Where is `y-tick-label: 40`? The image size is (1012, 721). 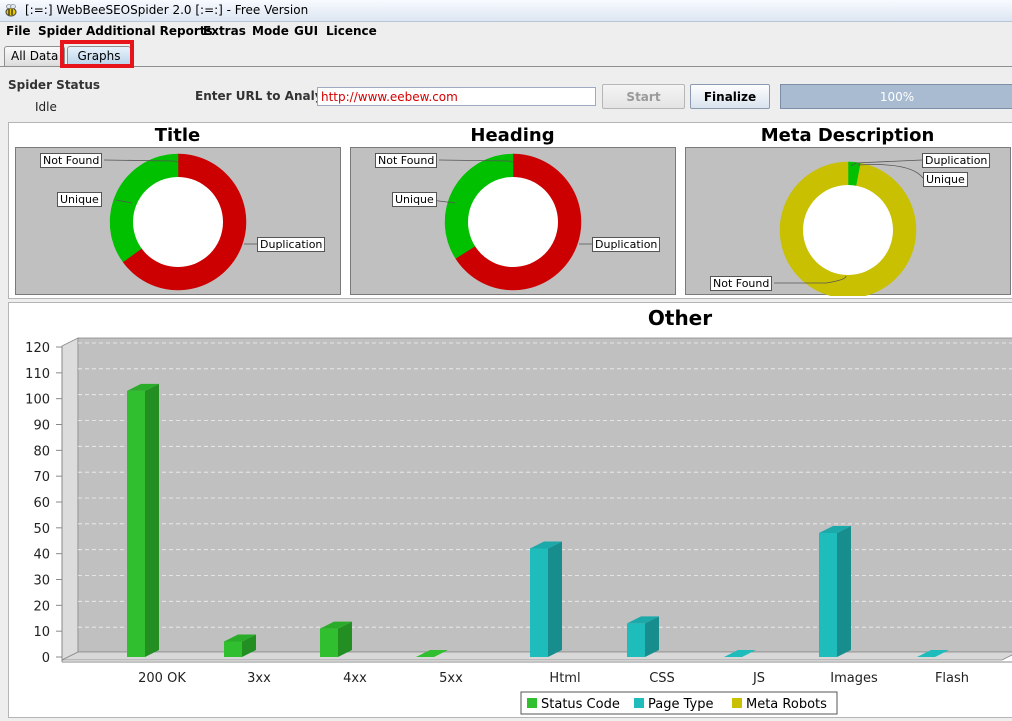
y-tick-label: 40 is located at coordinates (41, 555).